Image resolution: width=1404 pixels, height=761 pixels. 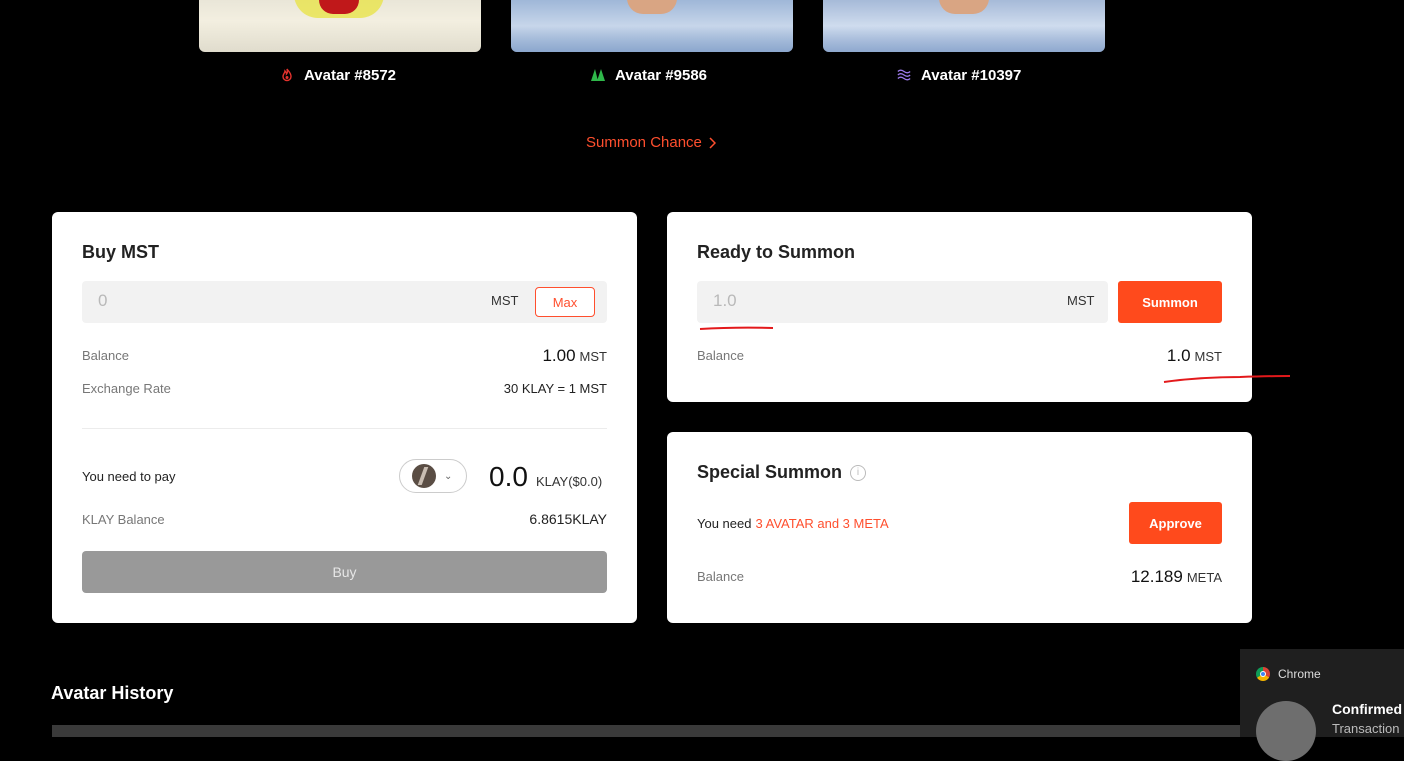 I want to click on summon-balance-number: 1.0, so click(x=1178, y=355).